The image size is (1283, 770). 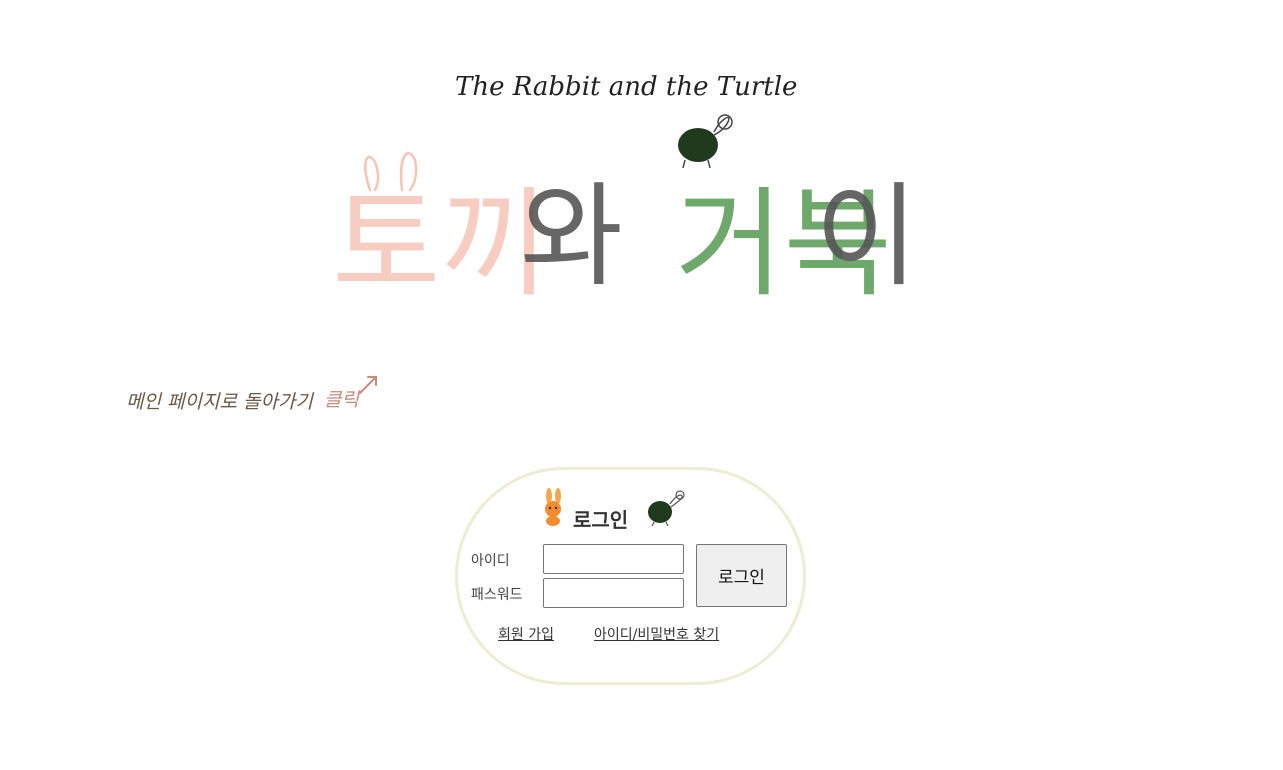 I want to click on login-button: 로그인, so click(x=741, y=575).